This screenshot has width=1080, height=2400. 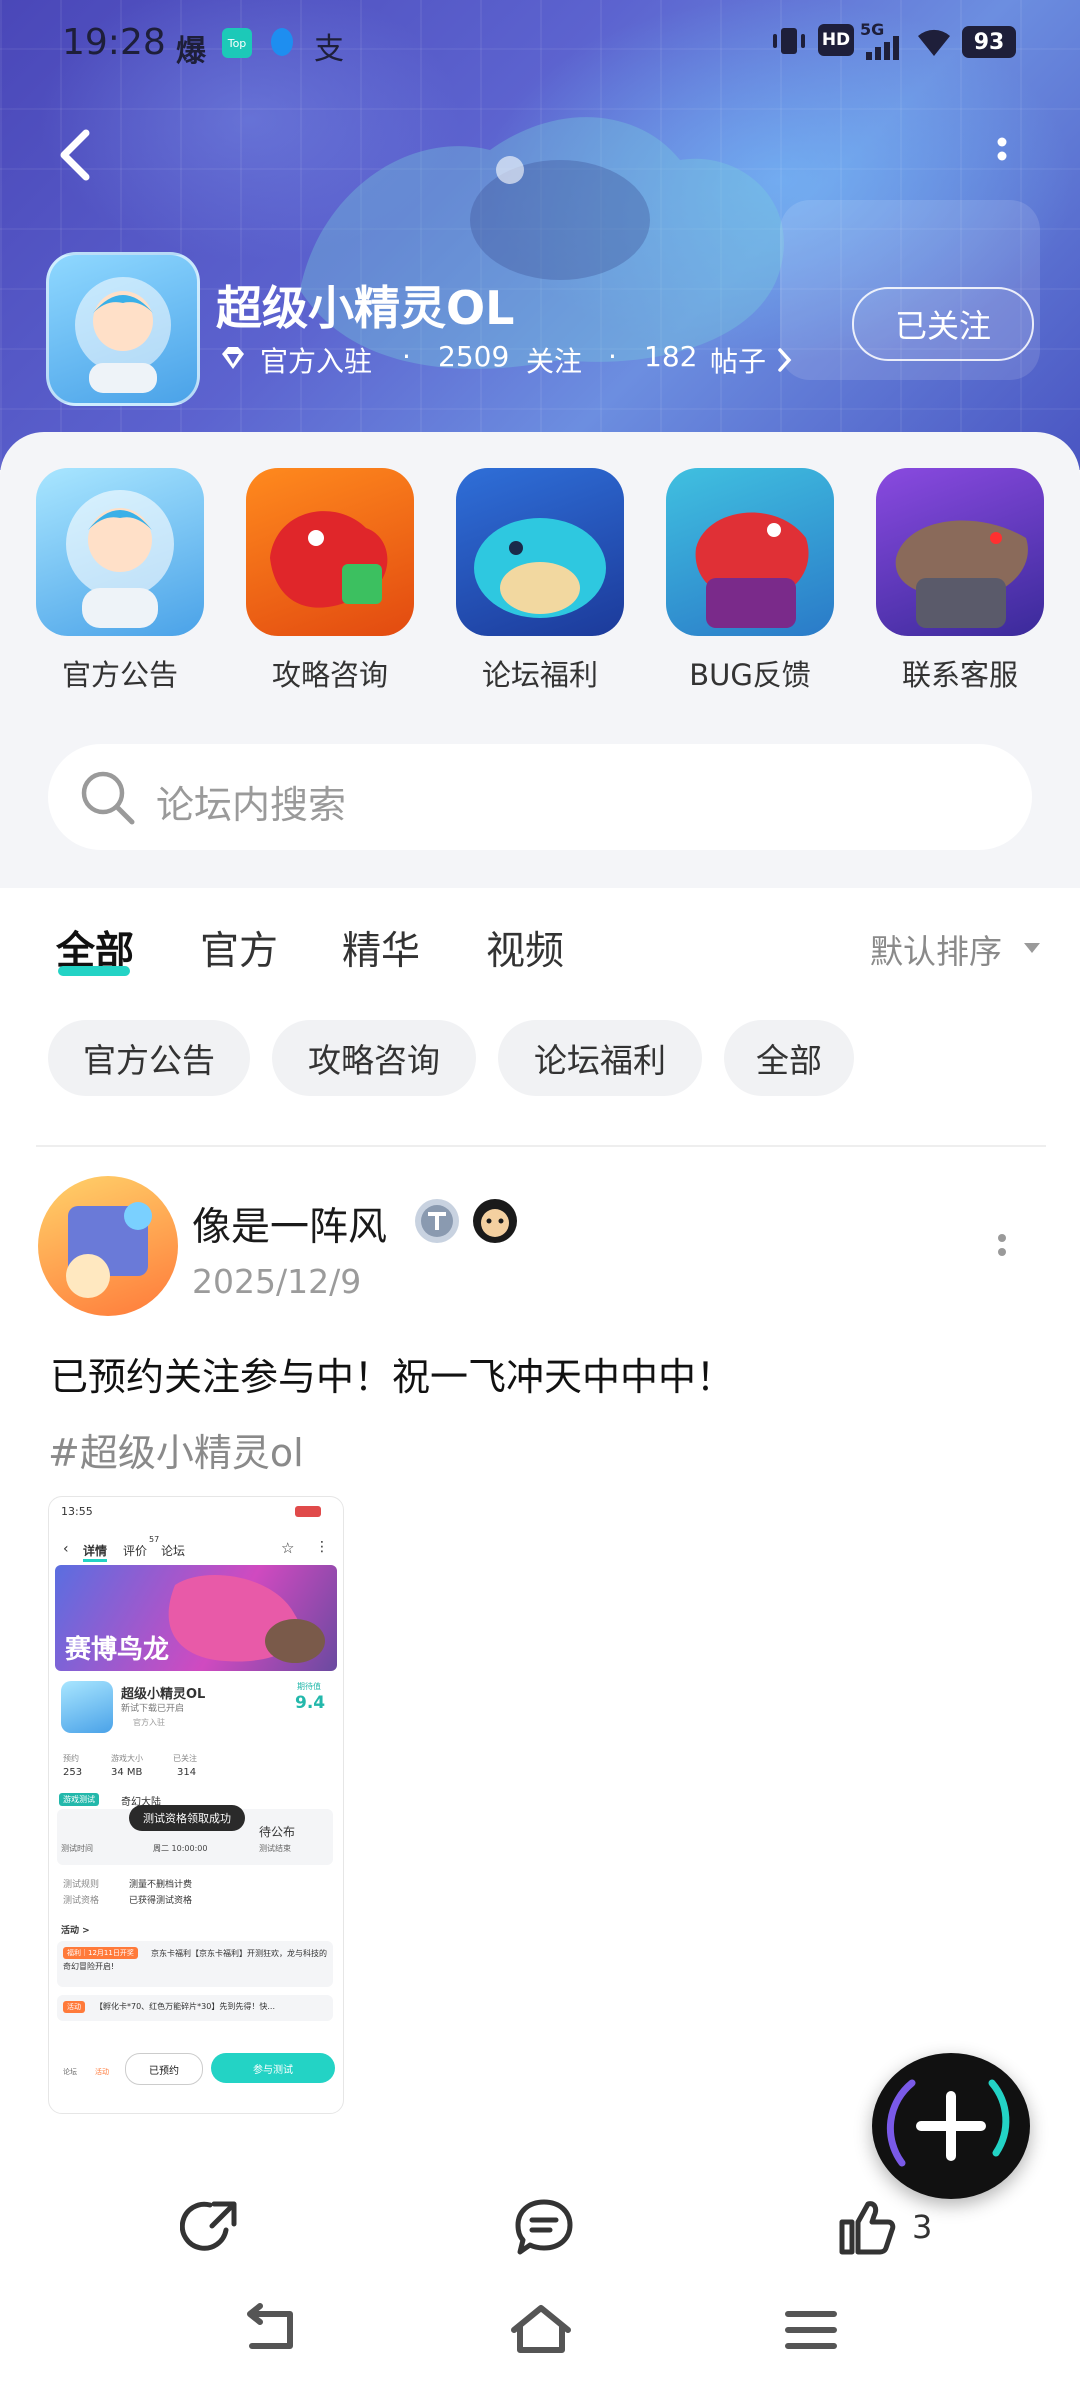 What do you see at coordinates (544, 2227) in the screenshot?
I see `comment-icon` at bounding box center [544, 2227].